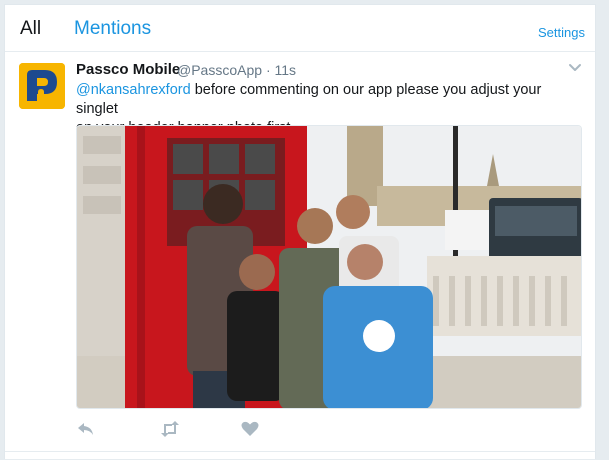 The width and height of the screenshot is (609, 460). Describe the element at coordinates (112, 29) in the screenshot. I see `tab-mentions: Mentions` at that location.